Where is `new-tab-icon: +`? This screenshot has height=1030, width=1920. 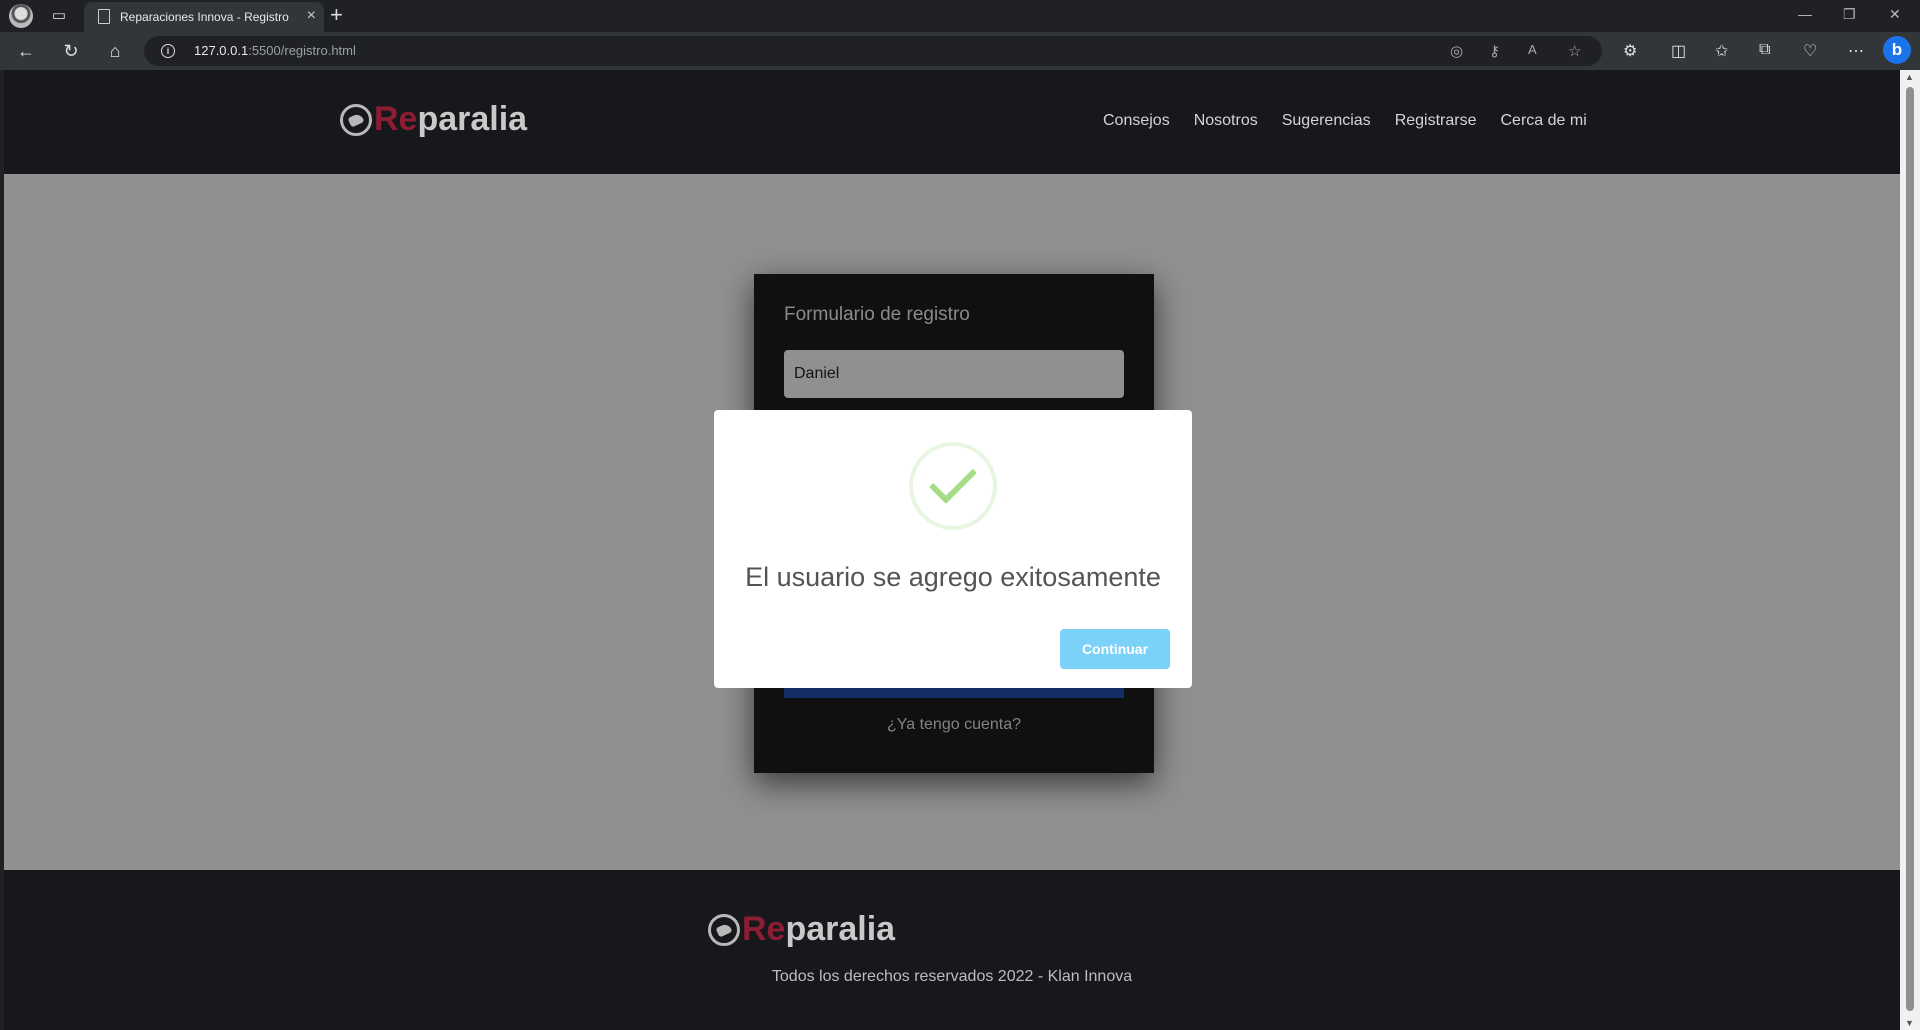
new-tab-icon: + is located at coordinates (336, 15).